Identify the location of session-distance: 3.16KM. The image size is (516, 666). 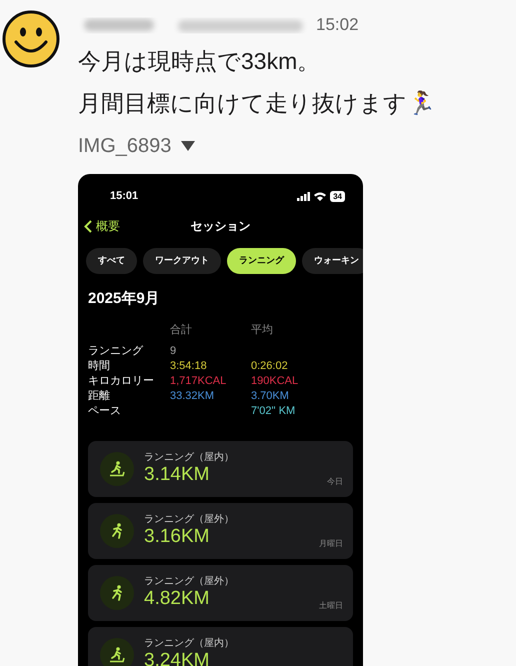
(177, 537).